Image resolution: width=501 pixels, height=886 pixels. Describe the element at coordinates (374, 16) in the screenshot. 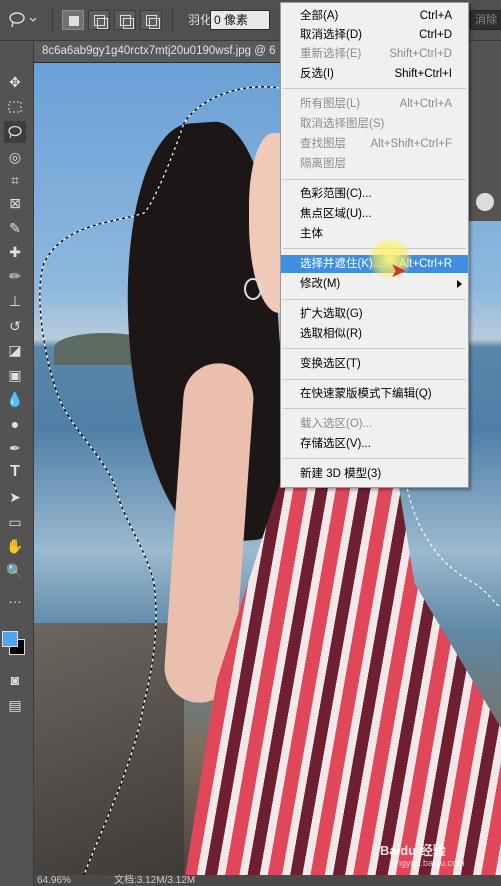

I see `menu-item-all: 全部(A) Ctrl+A` at that location.